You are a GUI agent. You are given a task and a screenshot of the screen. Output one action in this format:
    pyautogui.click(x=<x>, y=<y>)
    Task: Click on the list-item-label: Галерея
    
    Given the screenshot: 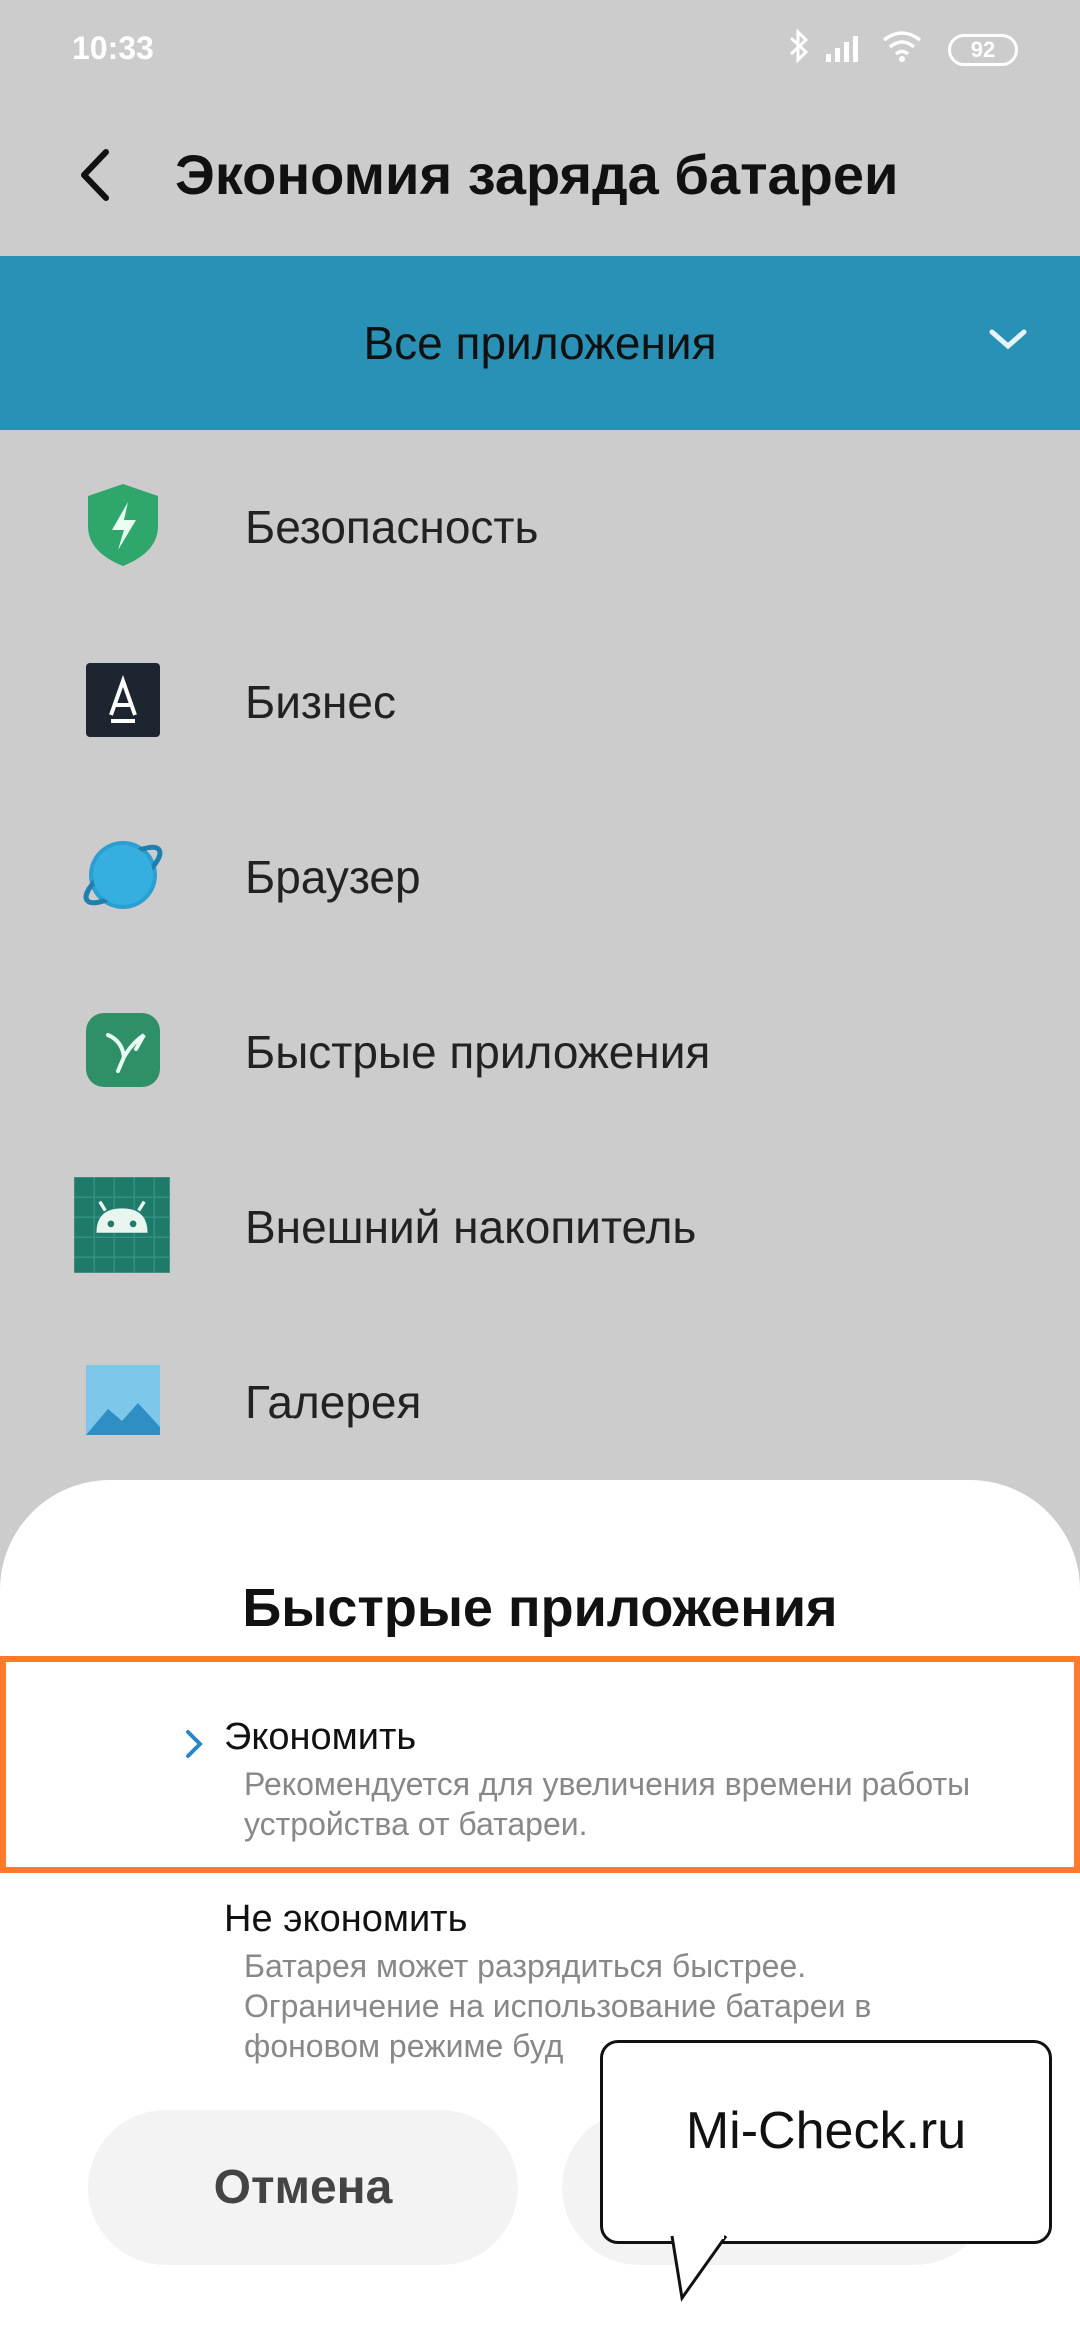 What is the action you would take?
    pyautogui.click(x=333, y=1402)
    